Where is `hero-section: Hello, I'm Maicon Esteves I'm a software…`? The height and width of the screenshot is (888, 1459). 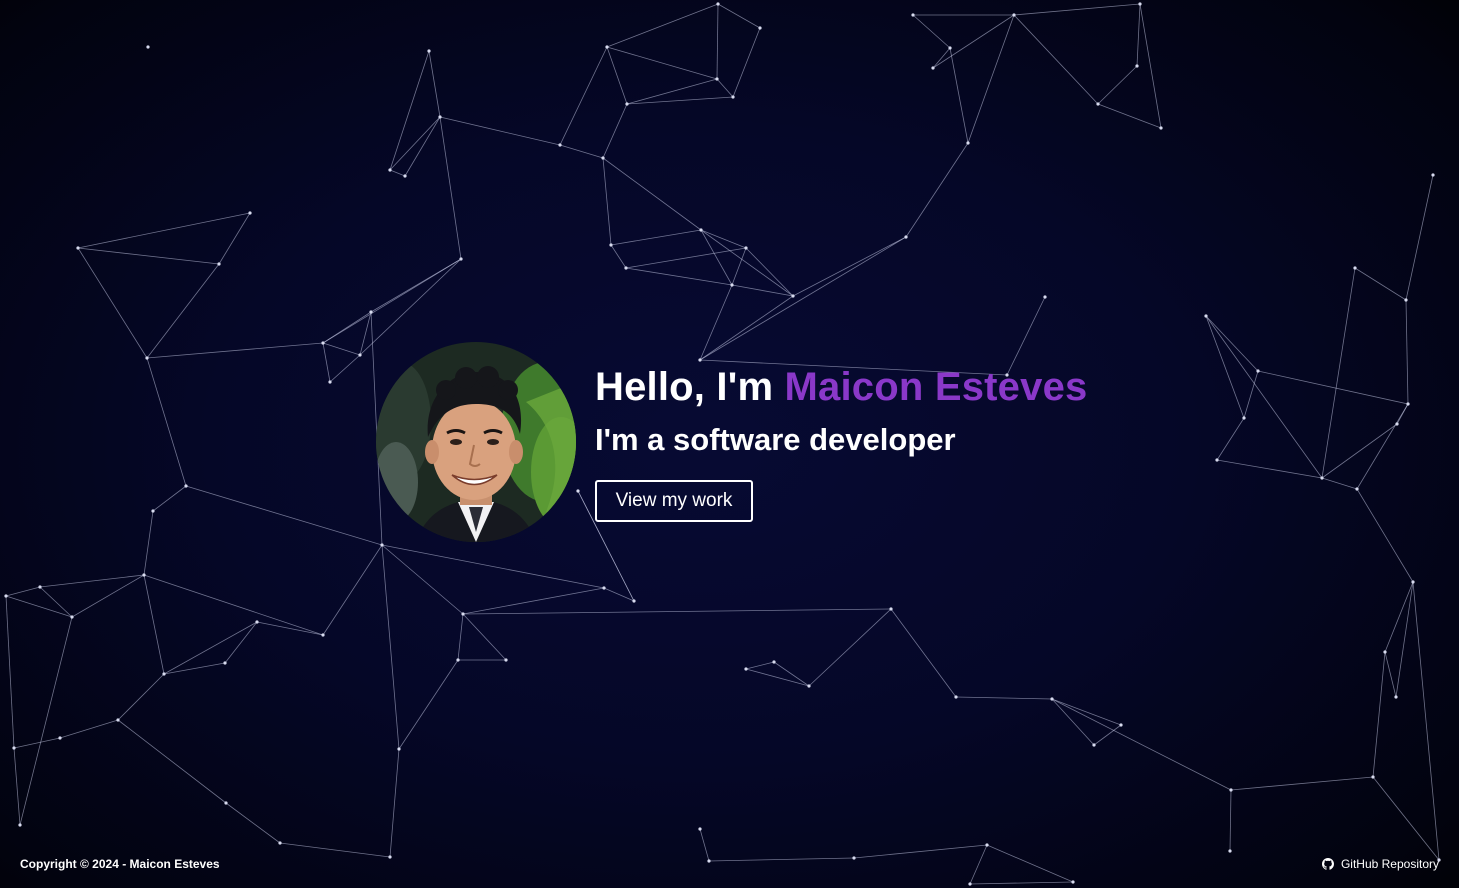 hero-section: Hello, I'm Maicon Esteves I'm a software… is located at coordinates (731, 442).